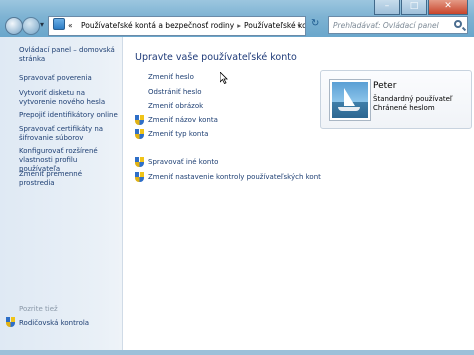 The width and height of the screenshot is (474, 355). What do you see at coordinates (14, 26) in the screenshot?
I see `back-button` at bounding box center [14, 26].